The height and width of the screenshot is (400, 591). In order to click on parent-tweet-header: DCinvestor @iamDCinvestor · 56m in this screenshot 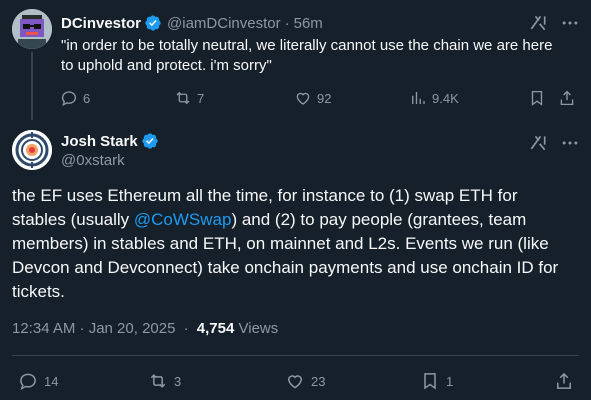, I will do `click(192, 23)`.